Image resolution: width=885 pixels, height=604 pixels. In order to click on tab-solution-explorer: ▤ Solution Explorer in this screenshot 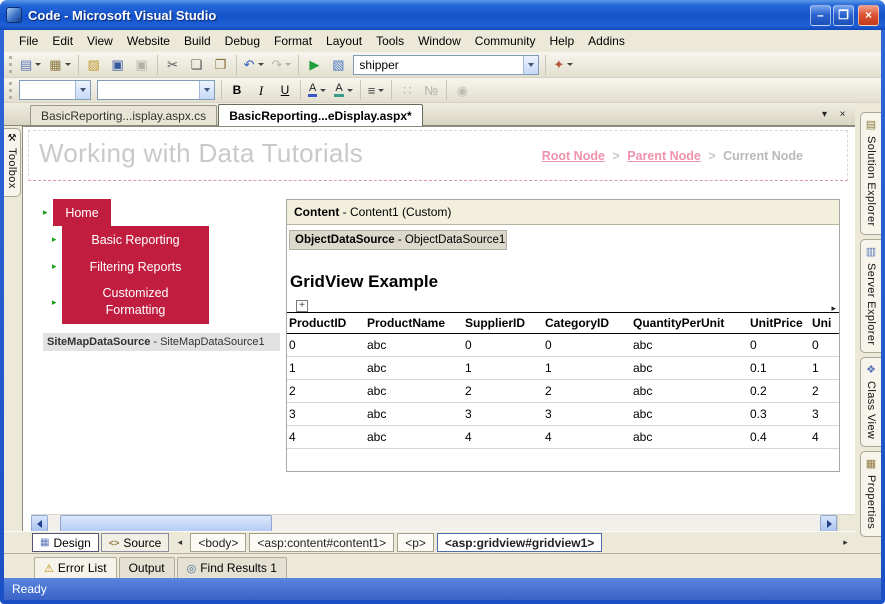, I will do `click(870, 173)`.